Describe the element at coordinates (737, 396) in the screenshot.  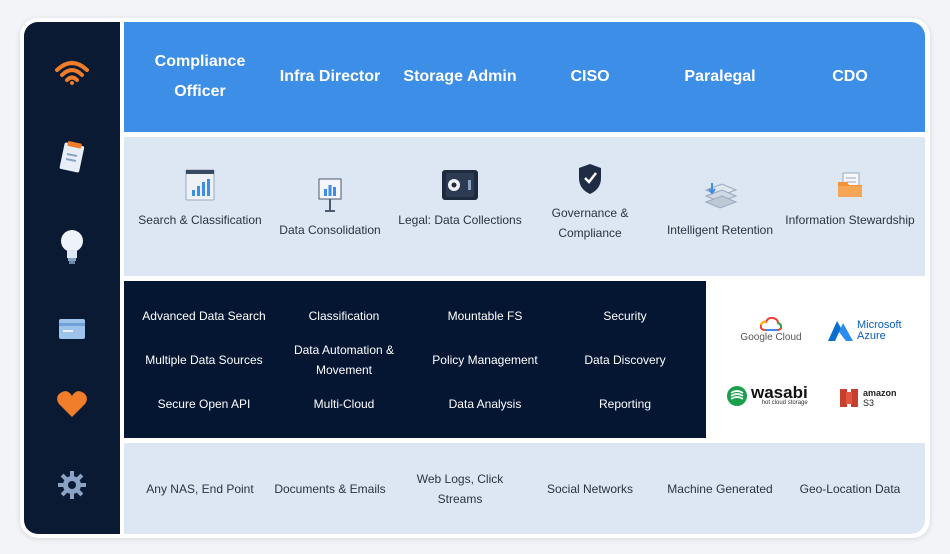
I see `wasabi-icon` at that location.